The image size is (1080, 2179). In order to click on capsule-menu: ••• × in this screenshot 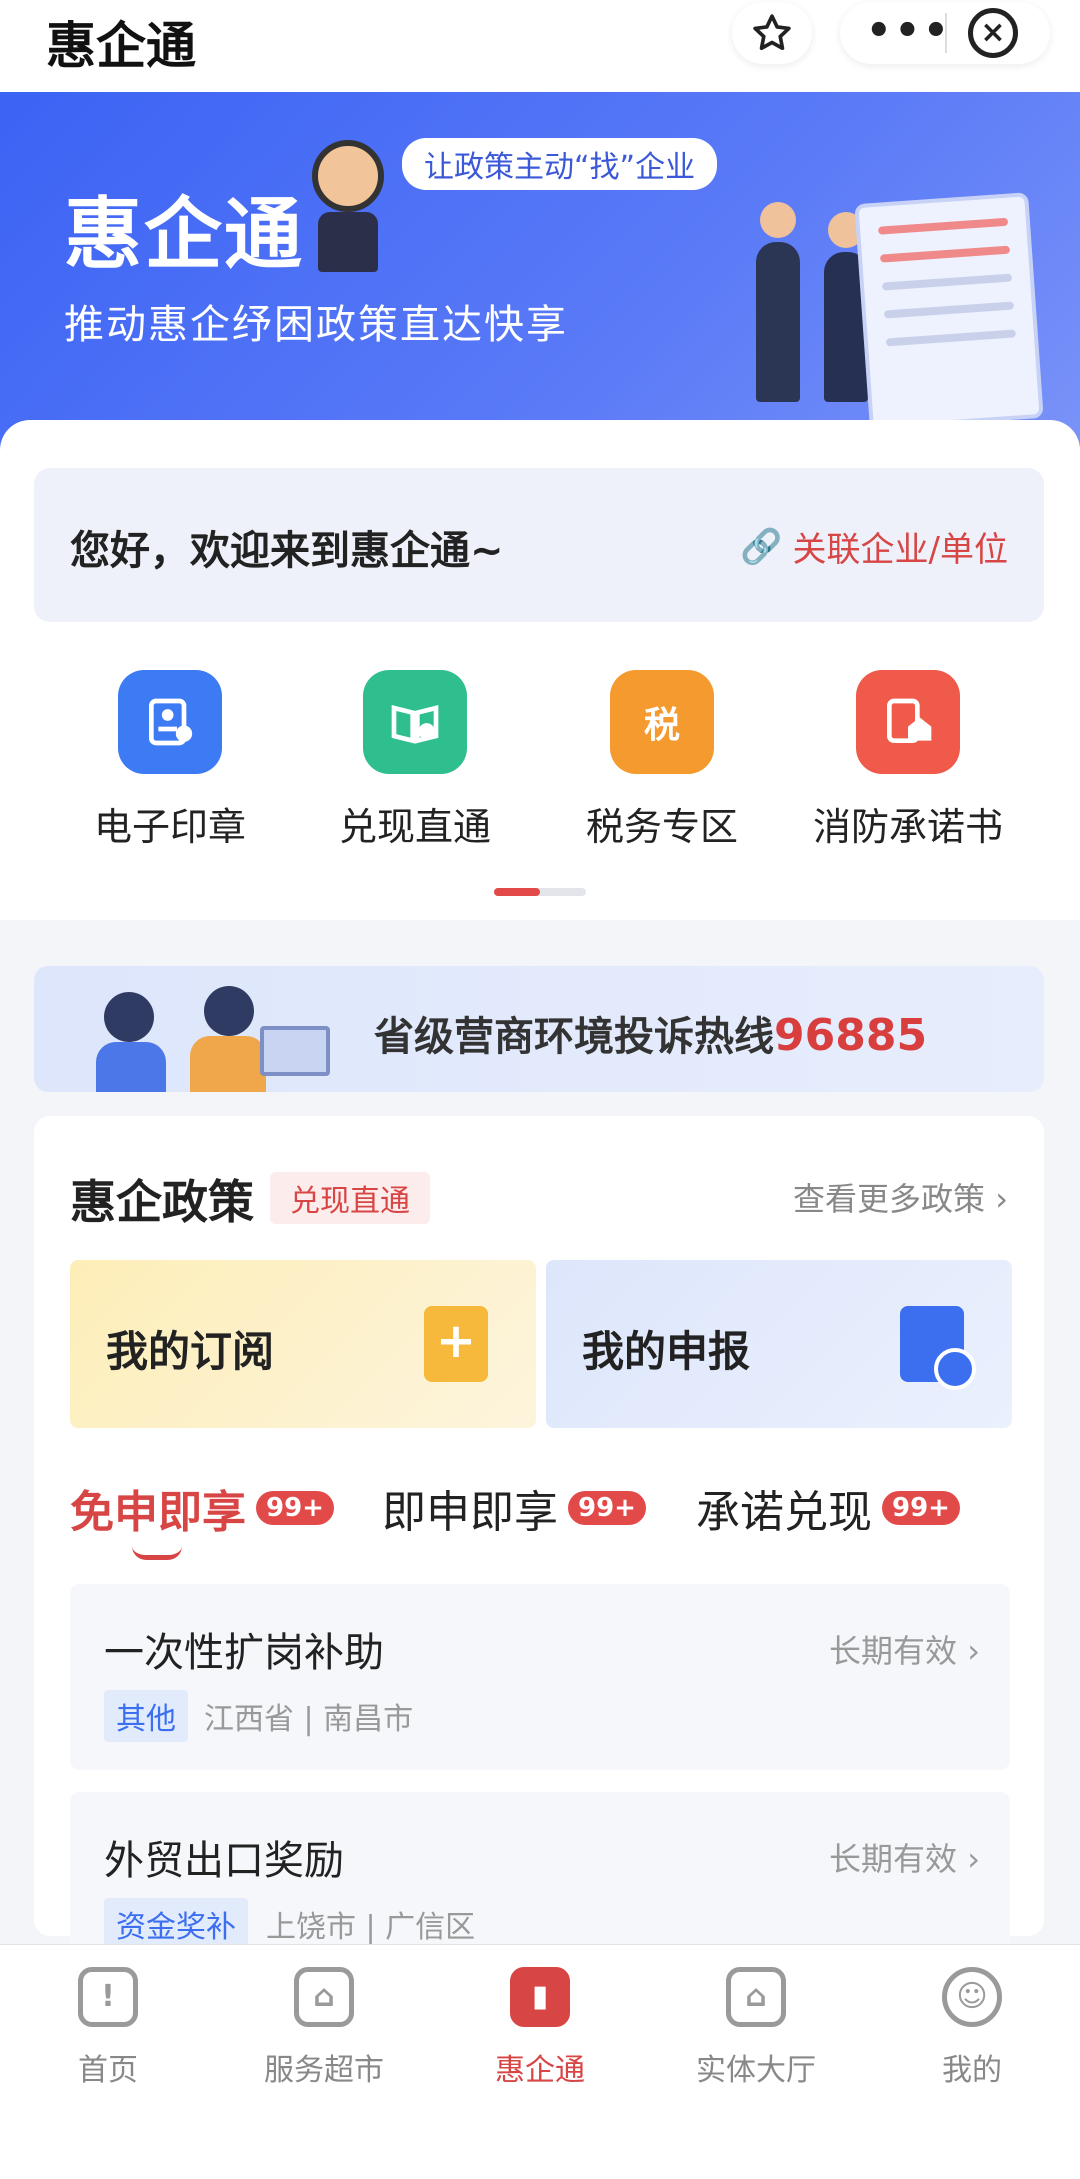, I will do `click(945, 33)`.